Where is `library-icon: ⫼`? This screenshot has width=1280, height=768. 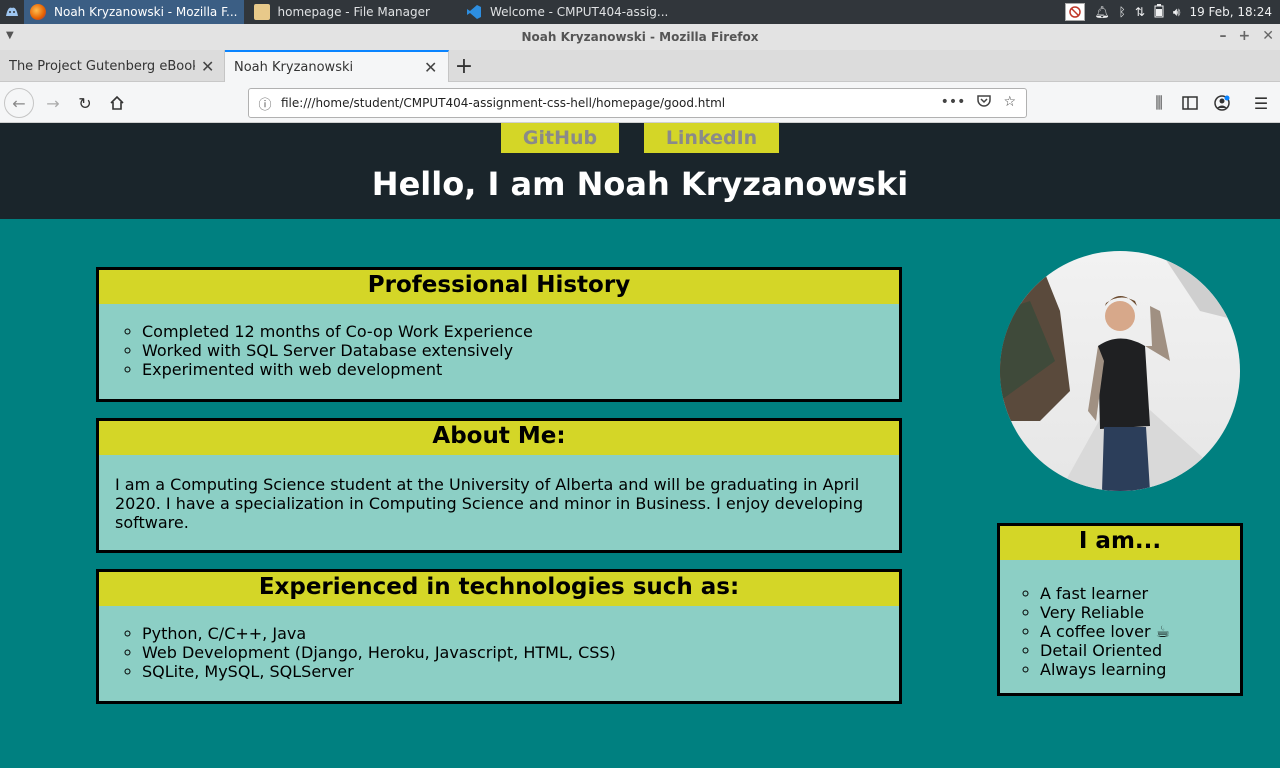 library-icon: ⫼ is located at coordinates (1159, 102).